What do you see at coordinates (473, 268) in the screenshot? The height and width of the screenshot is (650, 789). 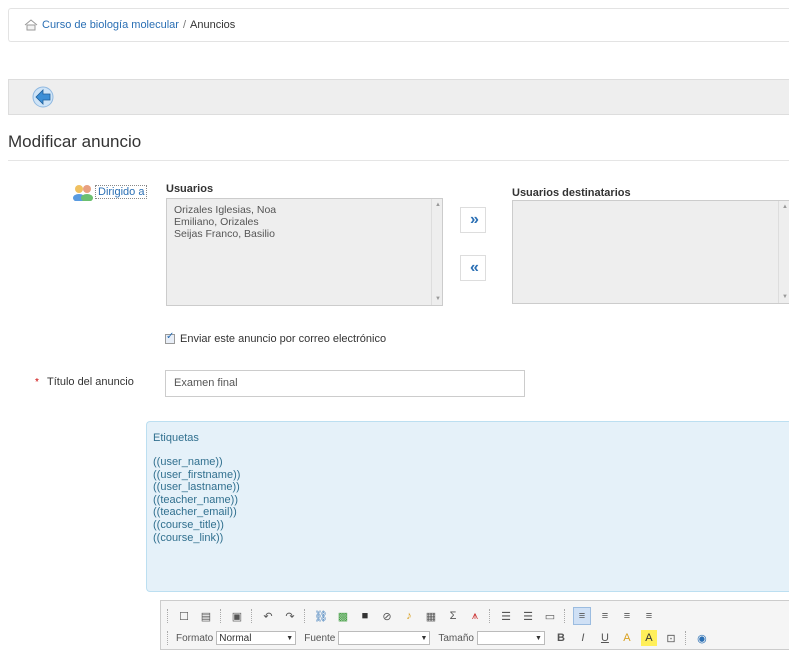 I see `remove-recipient-button: «` at bounding box center [473, 268].